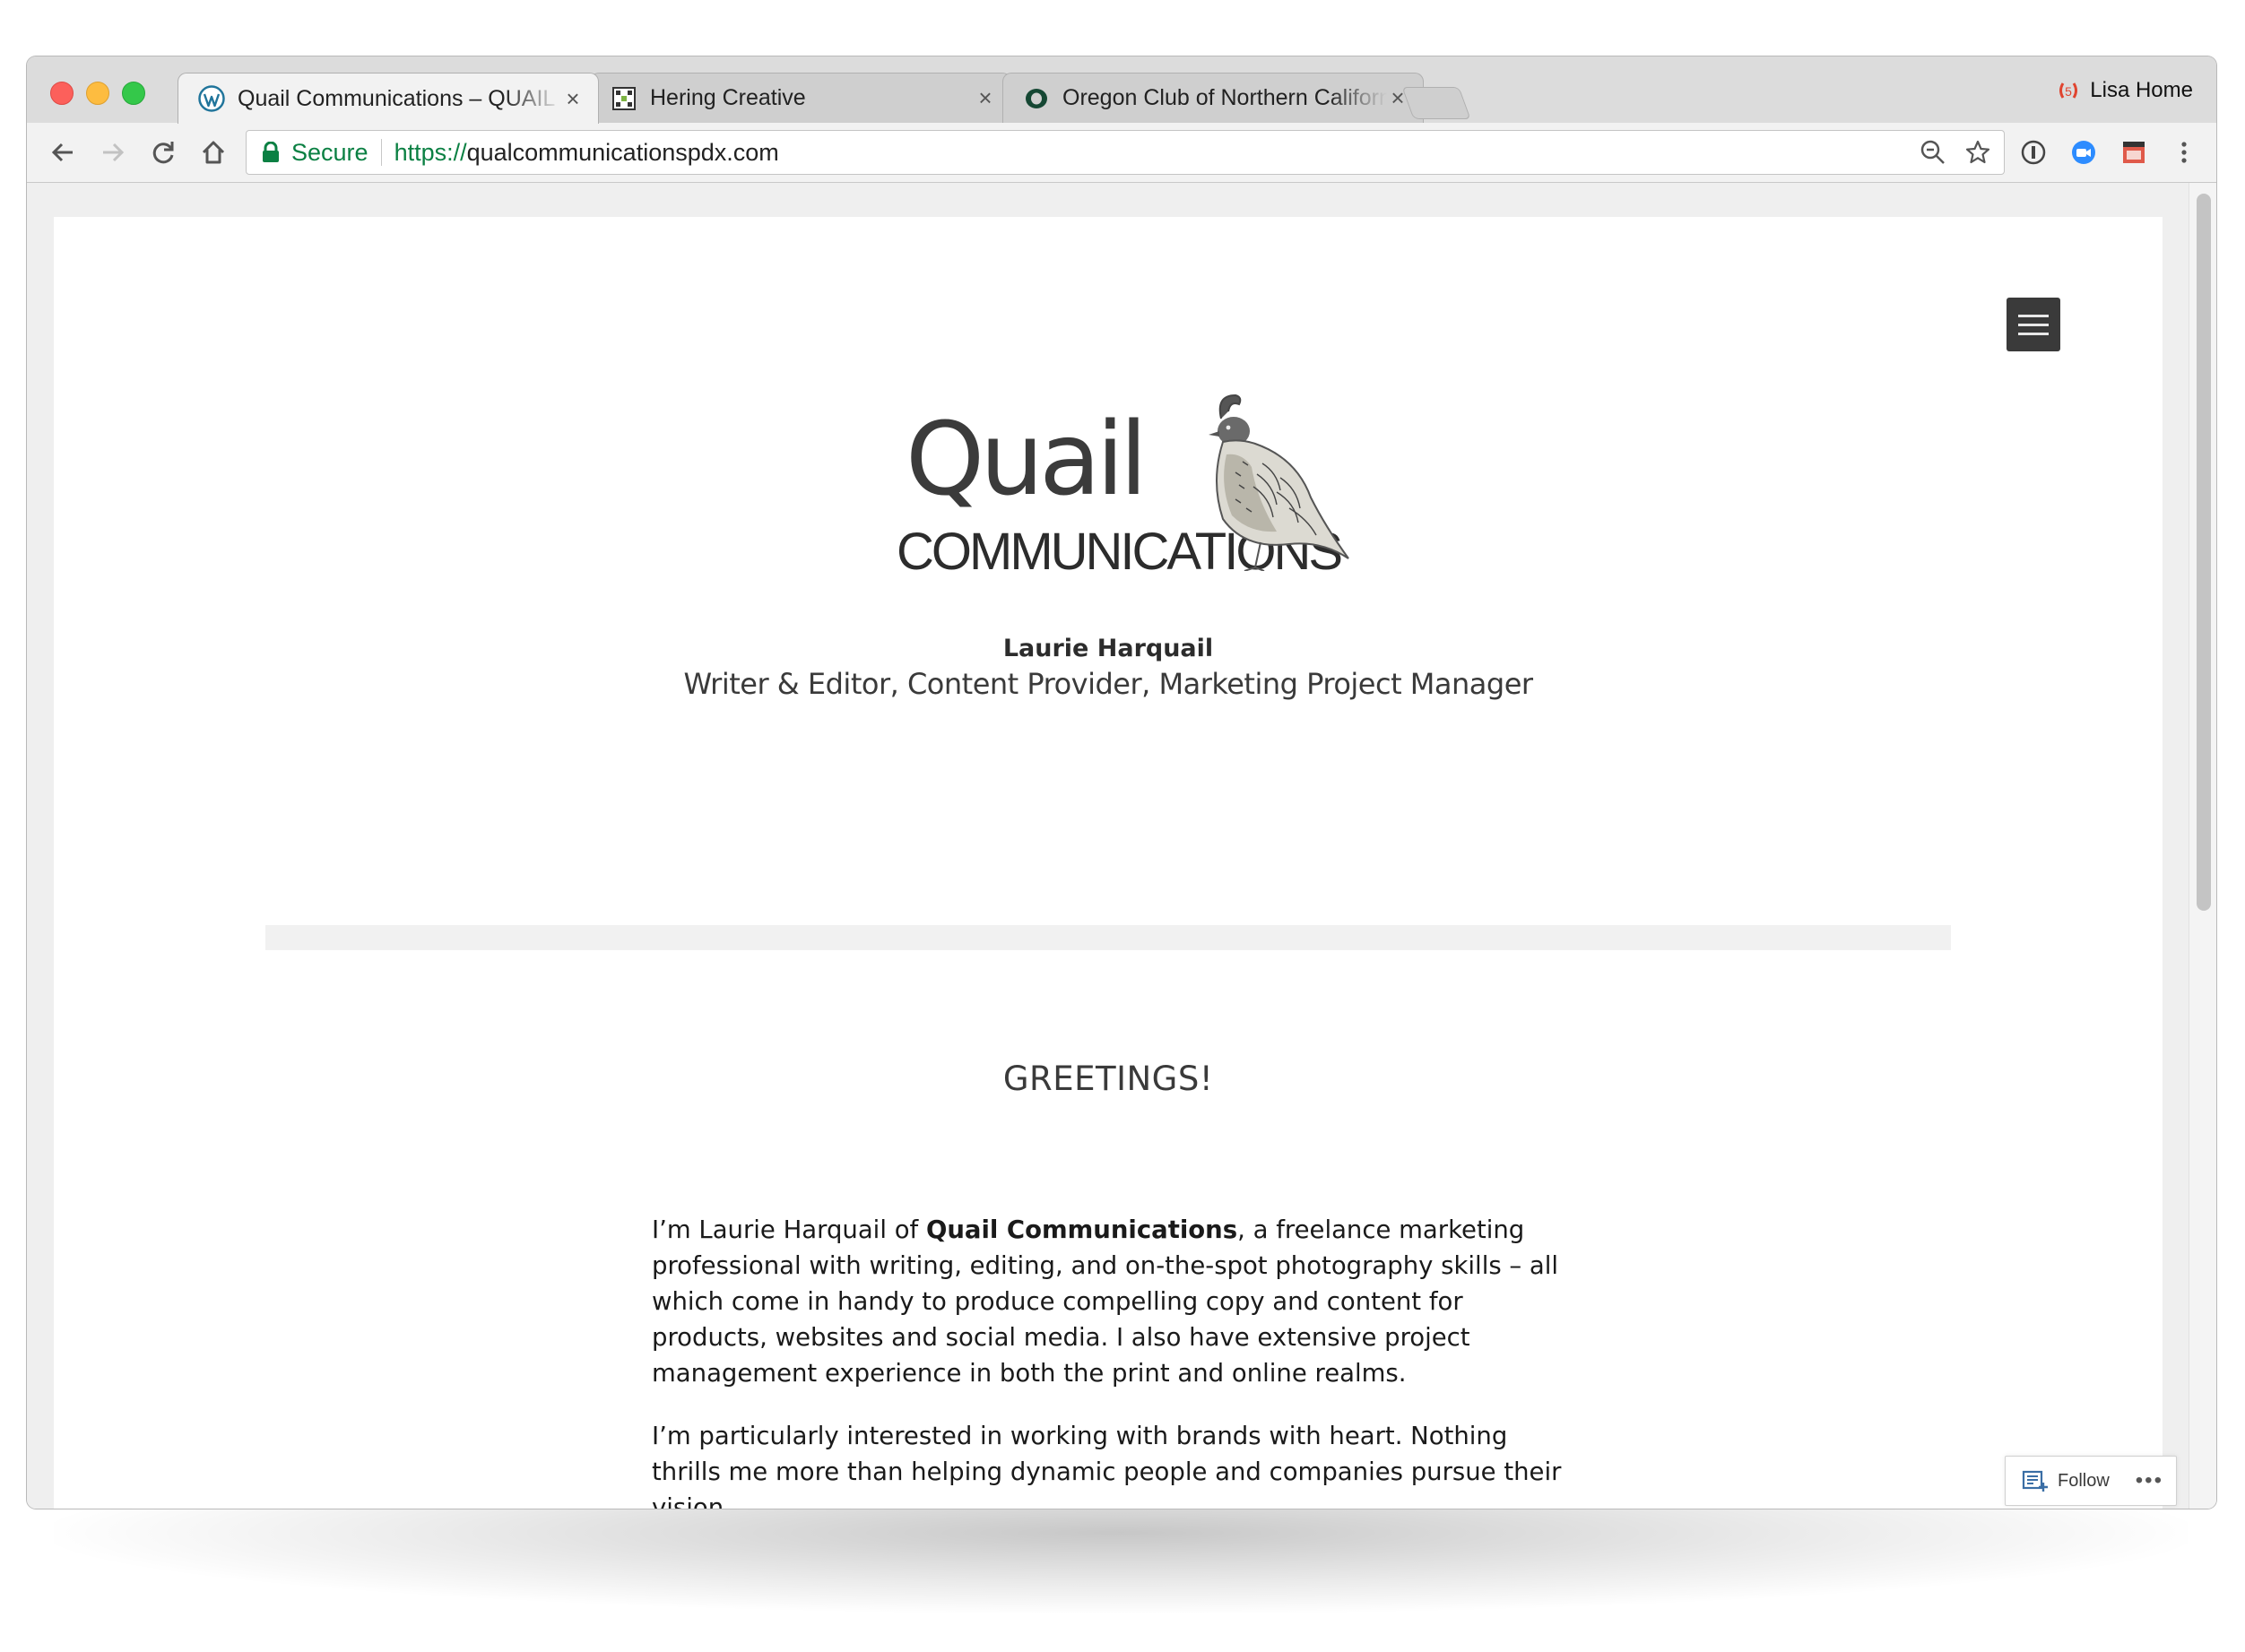 This screenshot has height=1652, width=2245. I want to click on minimize-window-button, so click(97, 93).